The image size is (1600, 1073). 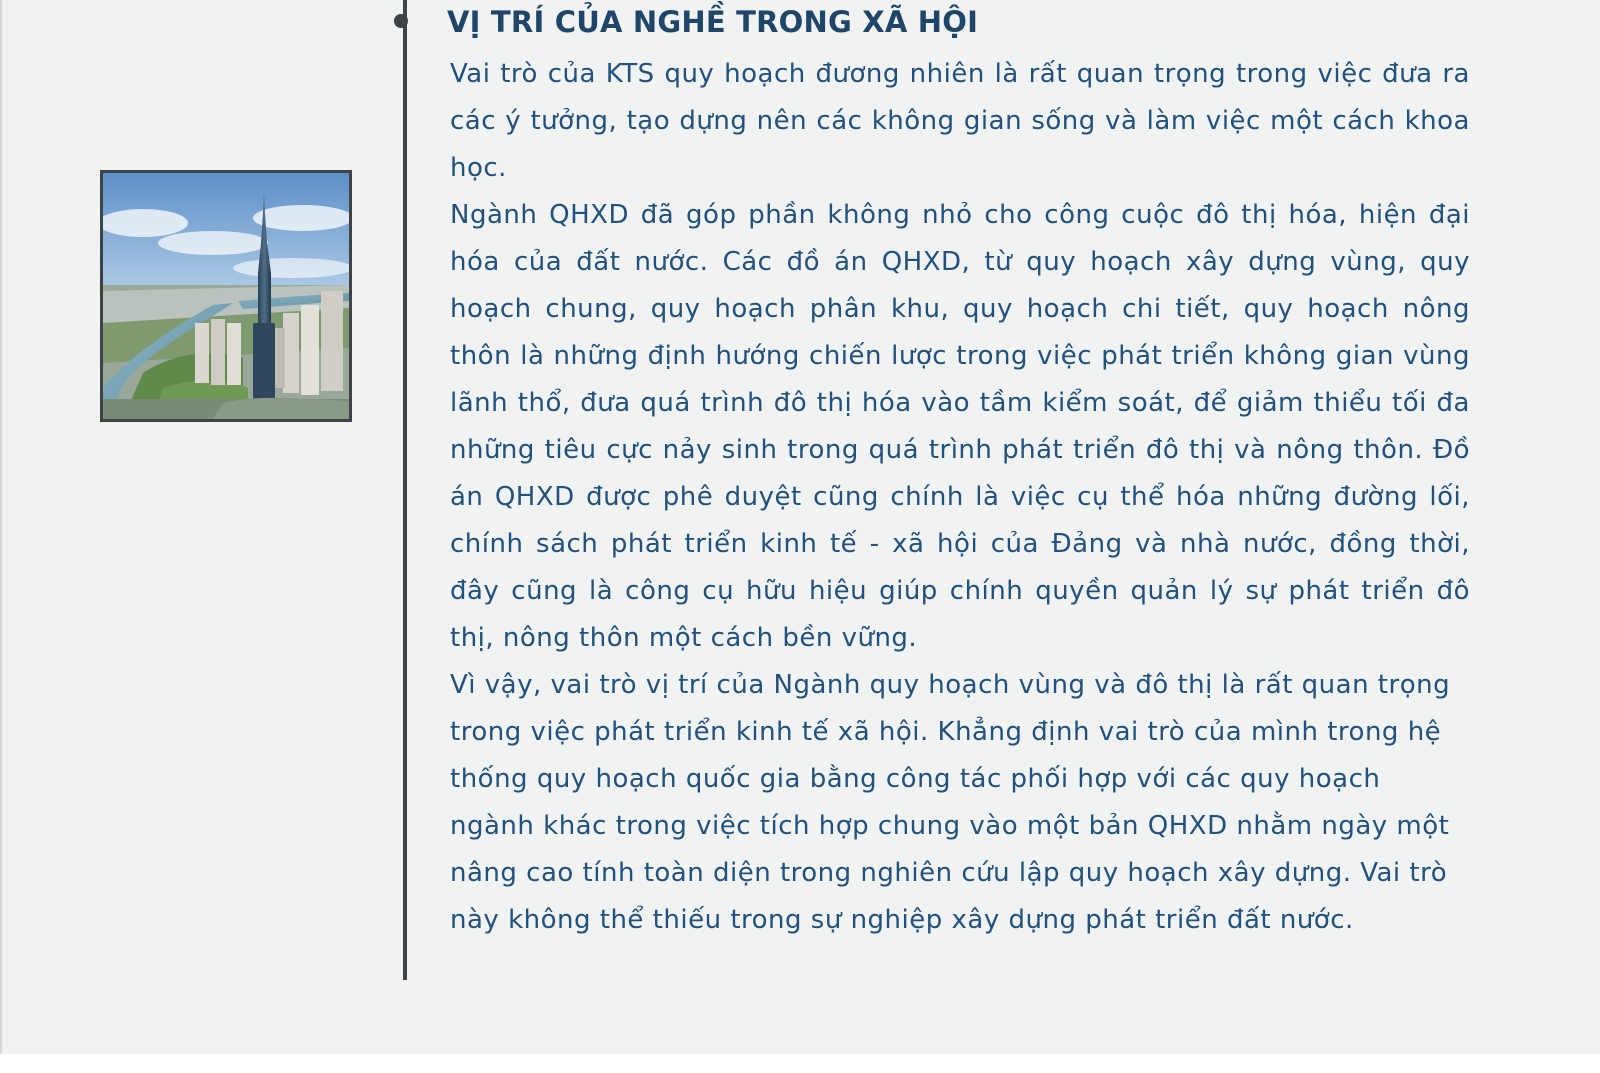 I want to click on city-skyline-illustration, so click(x=226, y=296).